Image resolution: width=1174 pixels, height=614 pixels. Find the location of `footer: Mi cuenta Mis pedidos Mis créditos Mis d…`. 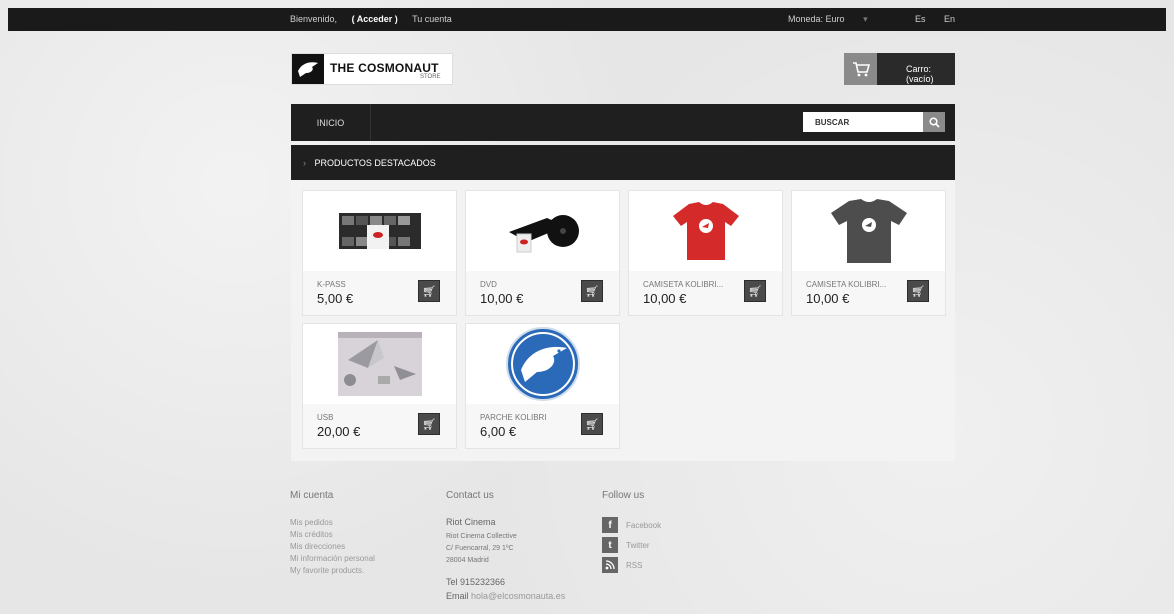

footer: Mi cuenta Mis pedidos Mis créditos Mis d… is located at coordinates (640, 550).